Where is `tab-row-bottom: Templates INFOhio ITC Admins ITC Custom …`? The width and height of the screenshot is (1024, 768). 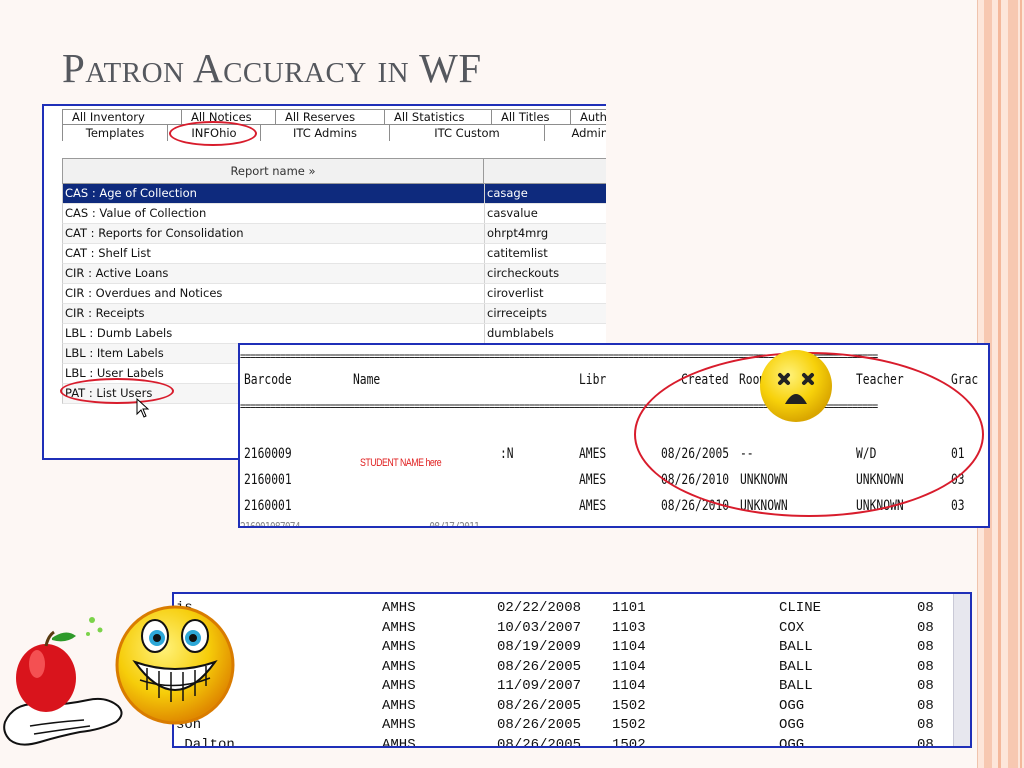 tab-row-bottom: Templates INFOhio ITC Admins ITC Custom … is located at coordinates (334, 132).